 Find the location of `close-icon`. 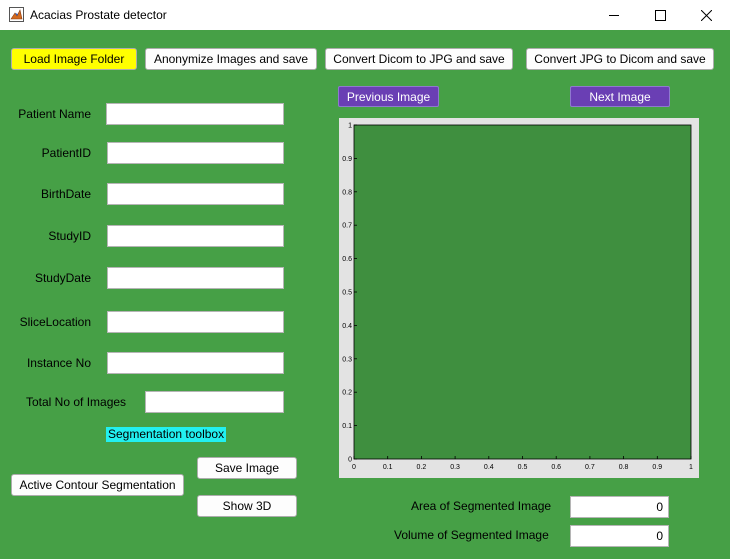

close-icon is located at coordinates (706, 15).